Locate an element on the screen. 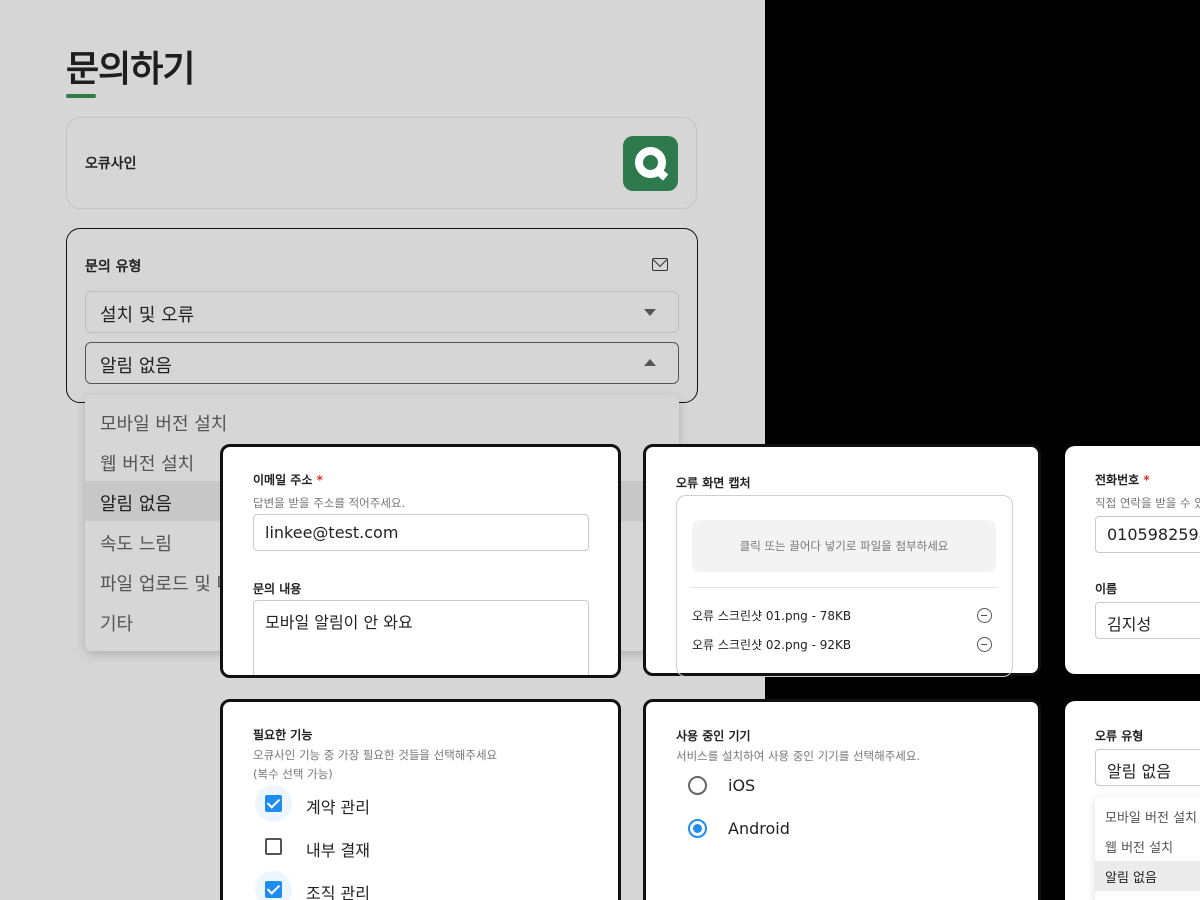  content-textarea: 모바일 알림이 안 와요 is located at coordinates (421, 637).